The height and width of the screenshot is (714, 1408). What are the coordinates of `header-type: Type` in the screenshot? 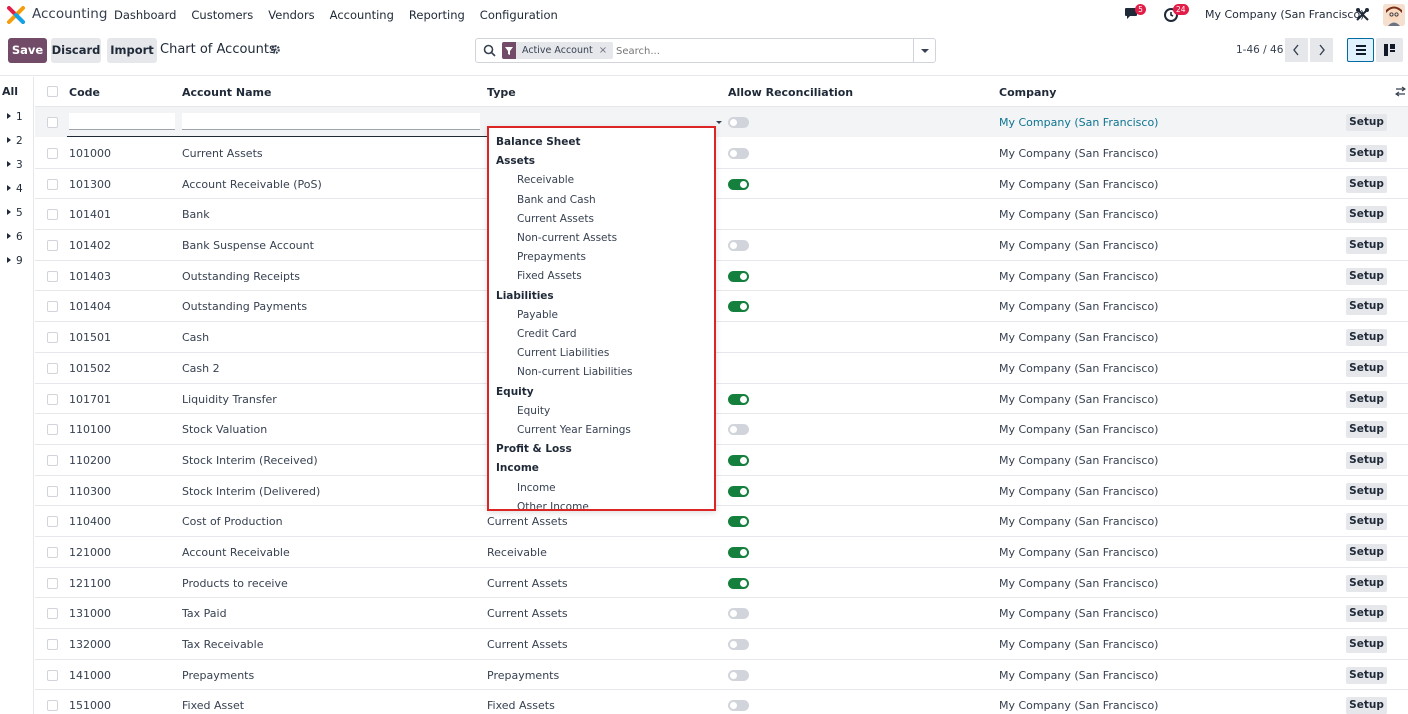 It's located at (501, 92).